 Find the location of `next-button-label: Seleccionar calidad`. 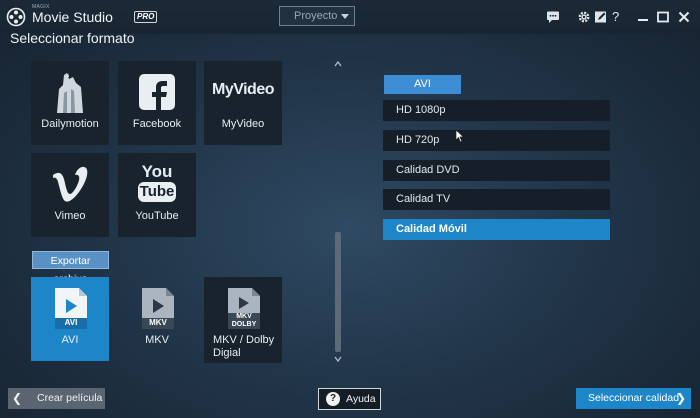

next-button-label: Seleccionar calidad is located at coordinates (634, 398).